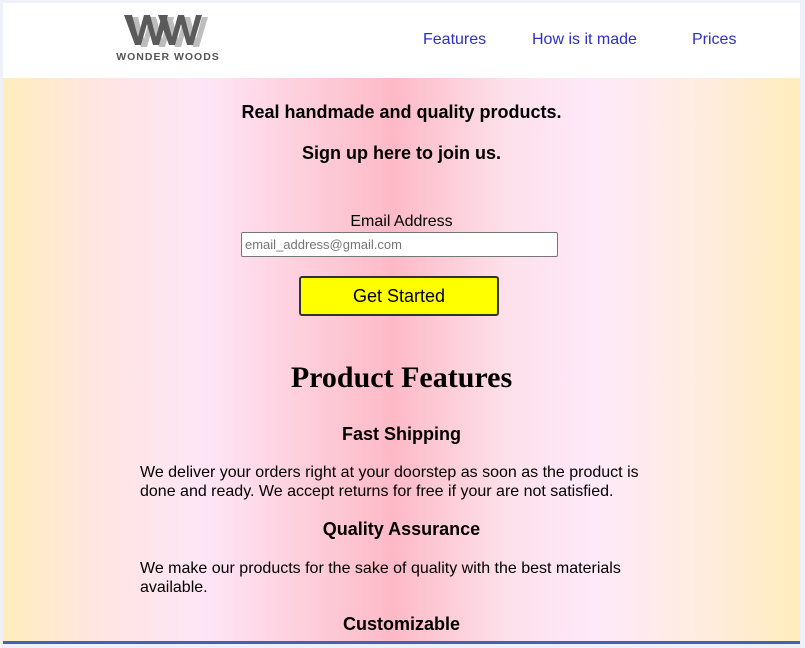 This screenshot has width=805, height=648. What do you see at coordinates (454, 40) in the screenshot?
I see `nav-link-features: Features` at bounding box center [454, 40].